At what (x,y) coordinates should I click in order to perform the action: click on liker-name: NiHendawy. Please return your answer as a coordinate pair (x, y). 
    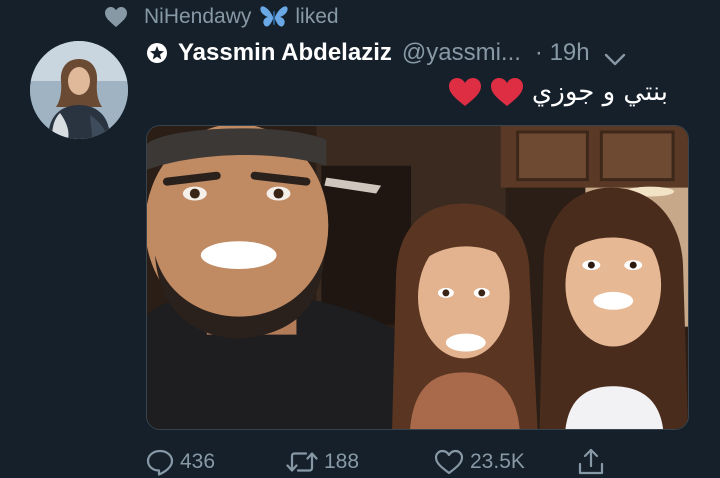
    Looking at the image, I should click on (197, 17).